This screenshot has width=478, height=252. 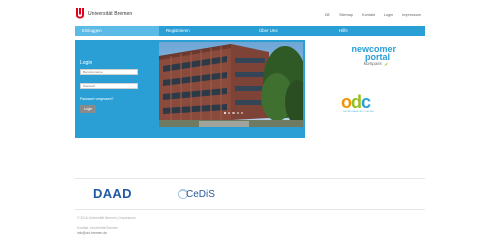 I want to click on compass-icon, so click(x=386, y=64).